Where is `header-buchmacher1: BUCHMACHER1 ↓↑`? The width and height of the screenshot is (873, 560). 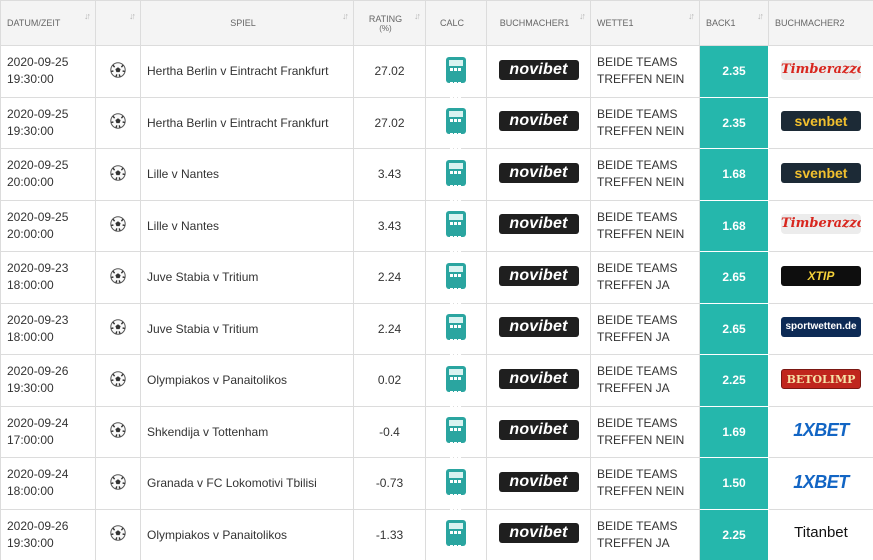 header-buchmacher1: BUCHMACHER1 ↓↑ is located at coordinates (538, 23).